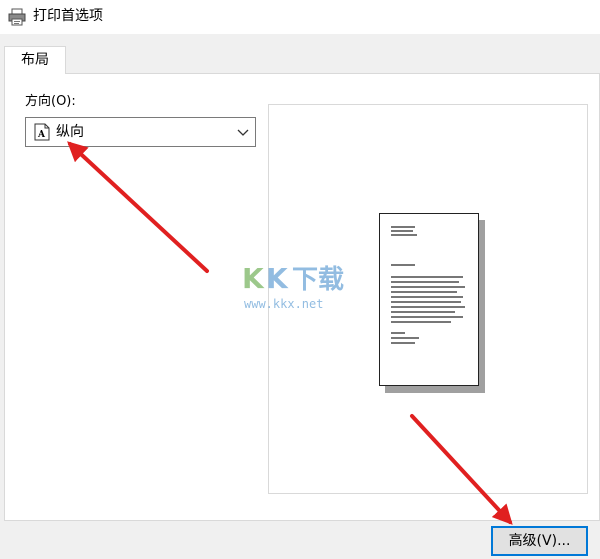  I want to click on page-preview, so click(429, 299).